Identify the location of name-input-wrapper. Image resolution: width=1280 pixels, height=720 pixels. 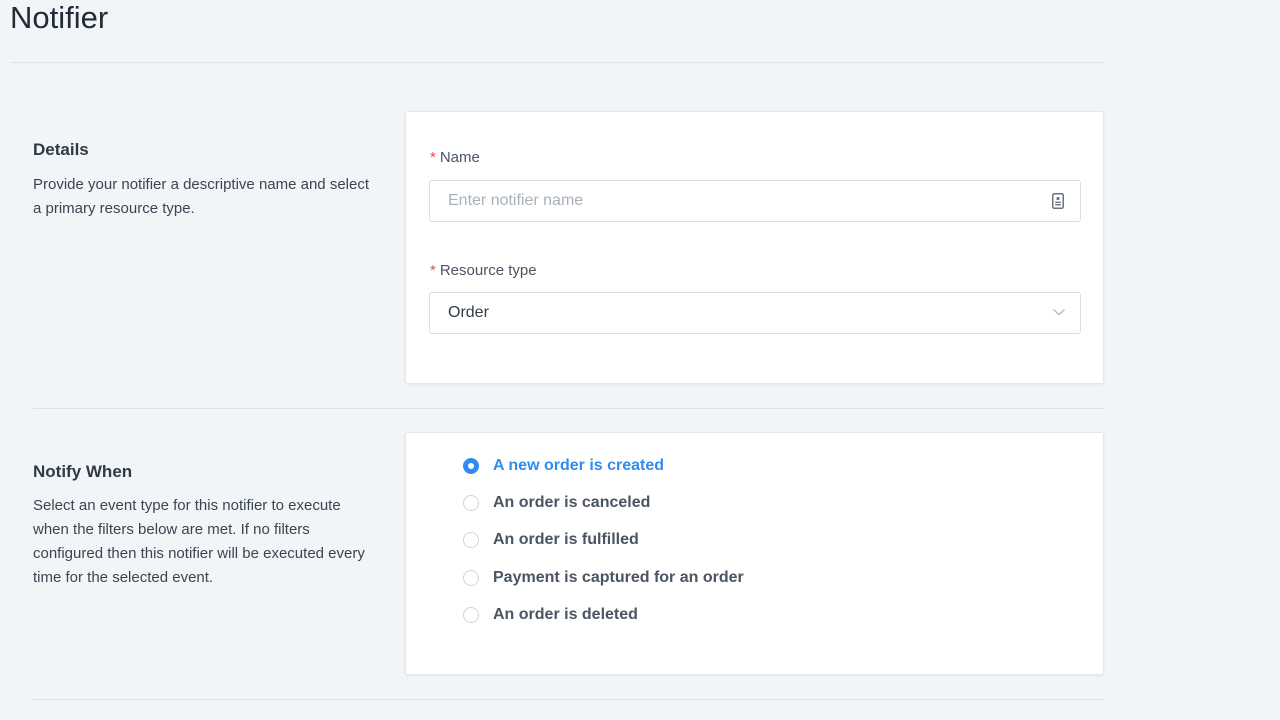
(755, 201).